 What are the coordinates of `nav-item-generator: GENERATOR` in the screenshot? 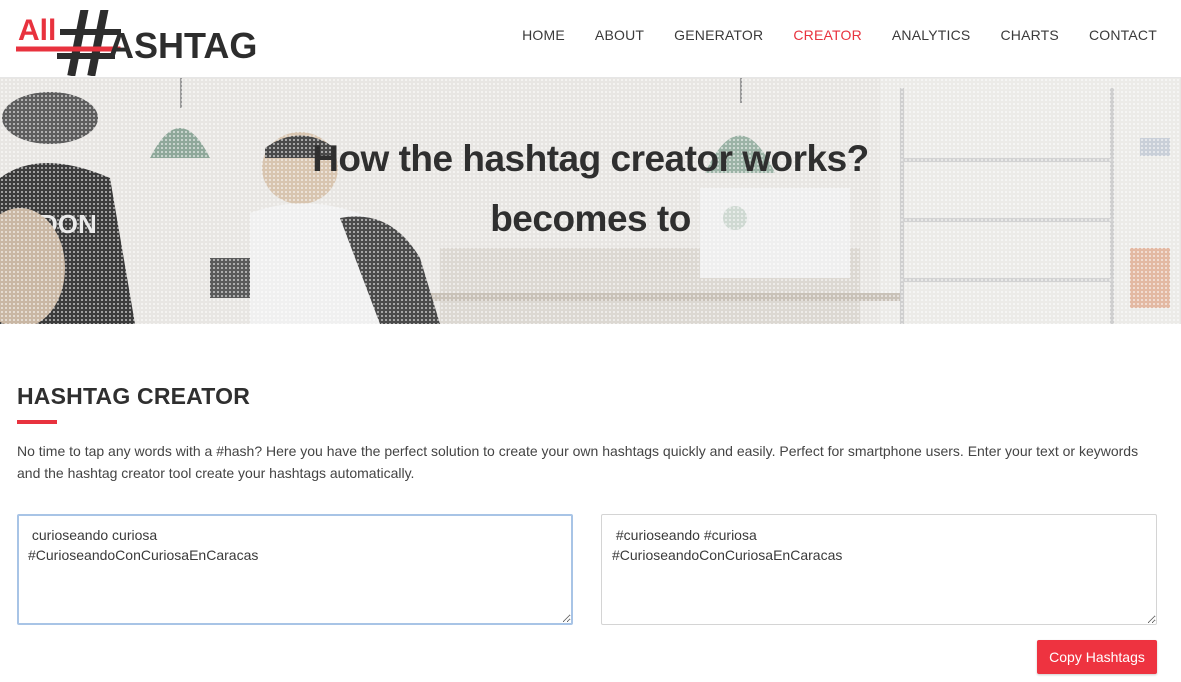 It's located at (718, 35).